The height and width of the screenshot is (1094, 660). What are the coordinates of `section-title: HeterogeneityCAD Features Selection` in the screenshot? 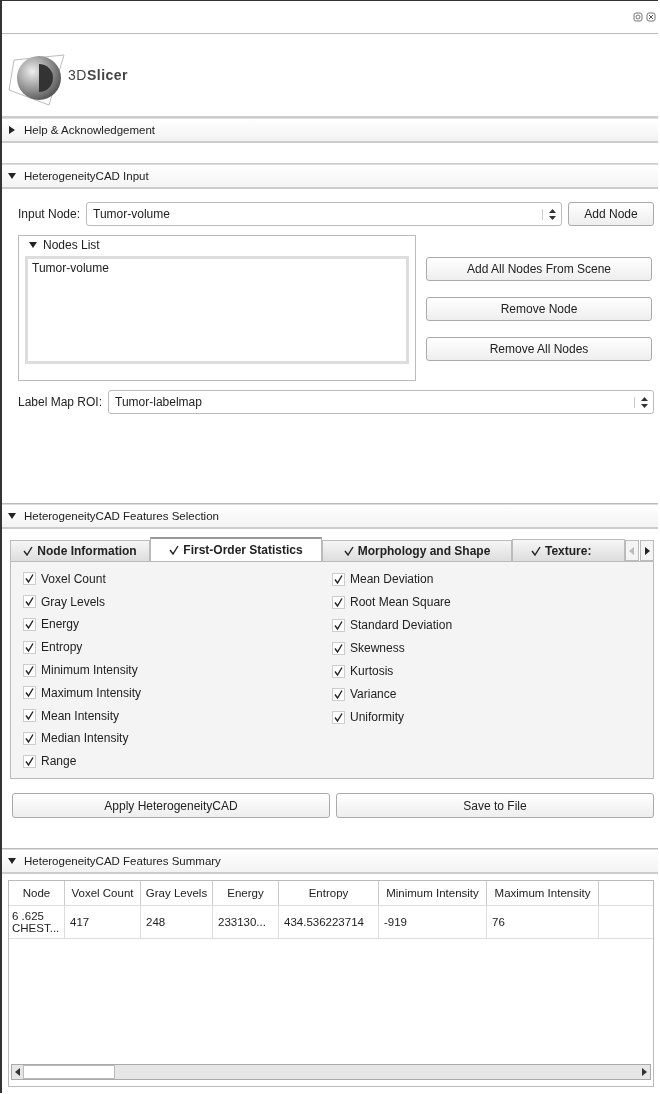 It's located at (121, 516).